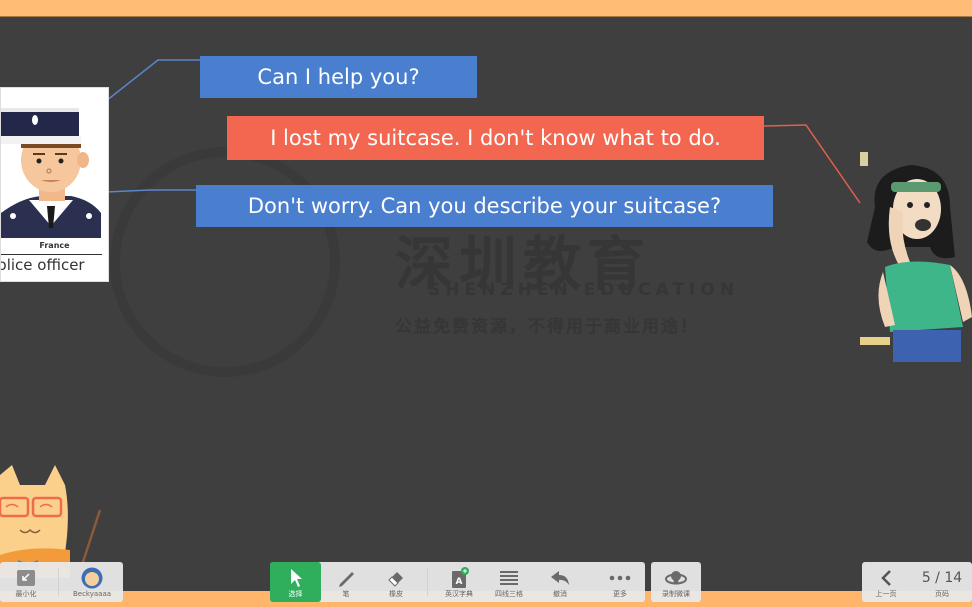  What do you see at coordinates (43, 265) in the screenshot?
I see `card-title-label: Police officer` at bounding box center [43, 265].